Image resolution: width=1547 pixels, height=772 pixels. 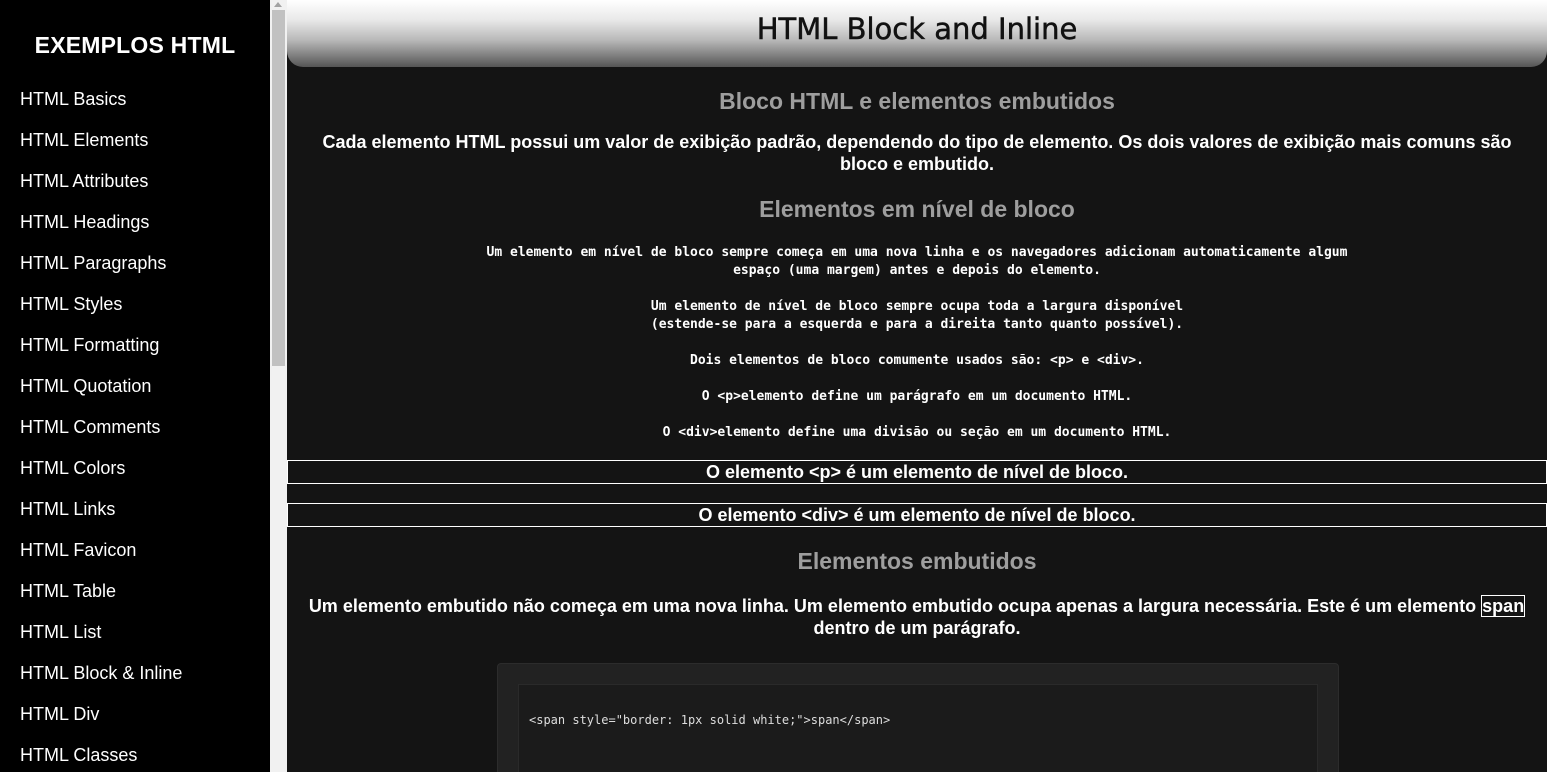 What do you see at coordinates (101, 558) in the screenshot?
I see `sidebar-item-html-favicon: HTML Favicon` at bounding box center [101, 558].